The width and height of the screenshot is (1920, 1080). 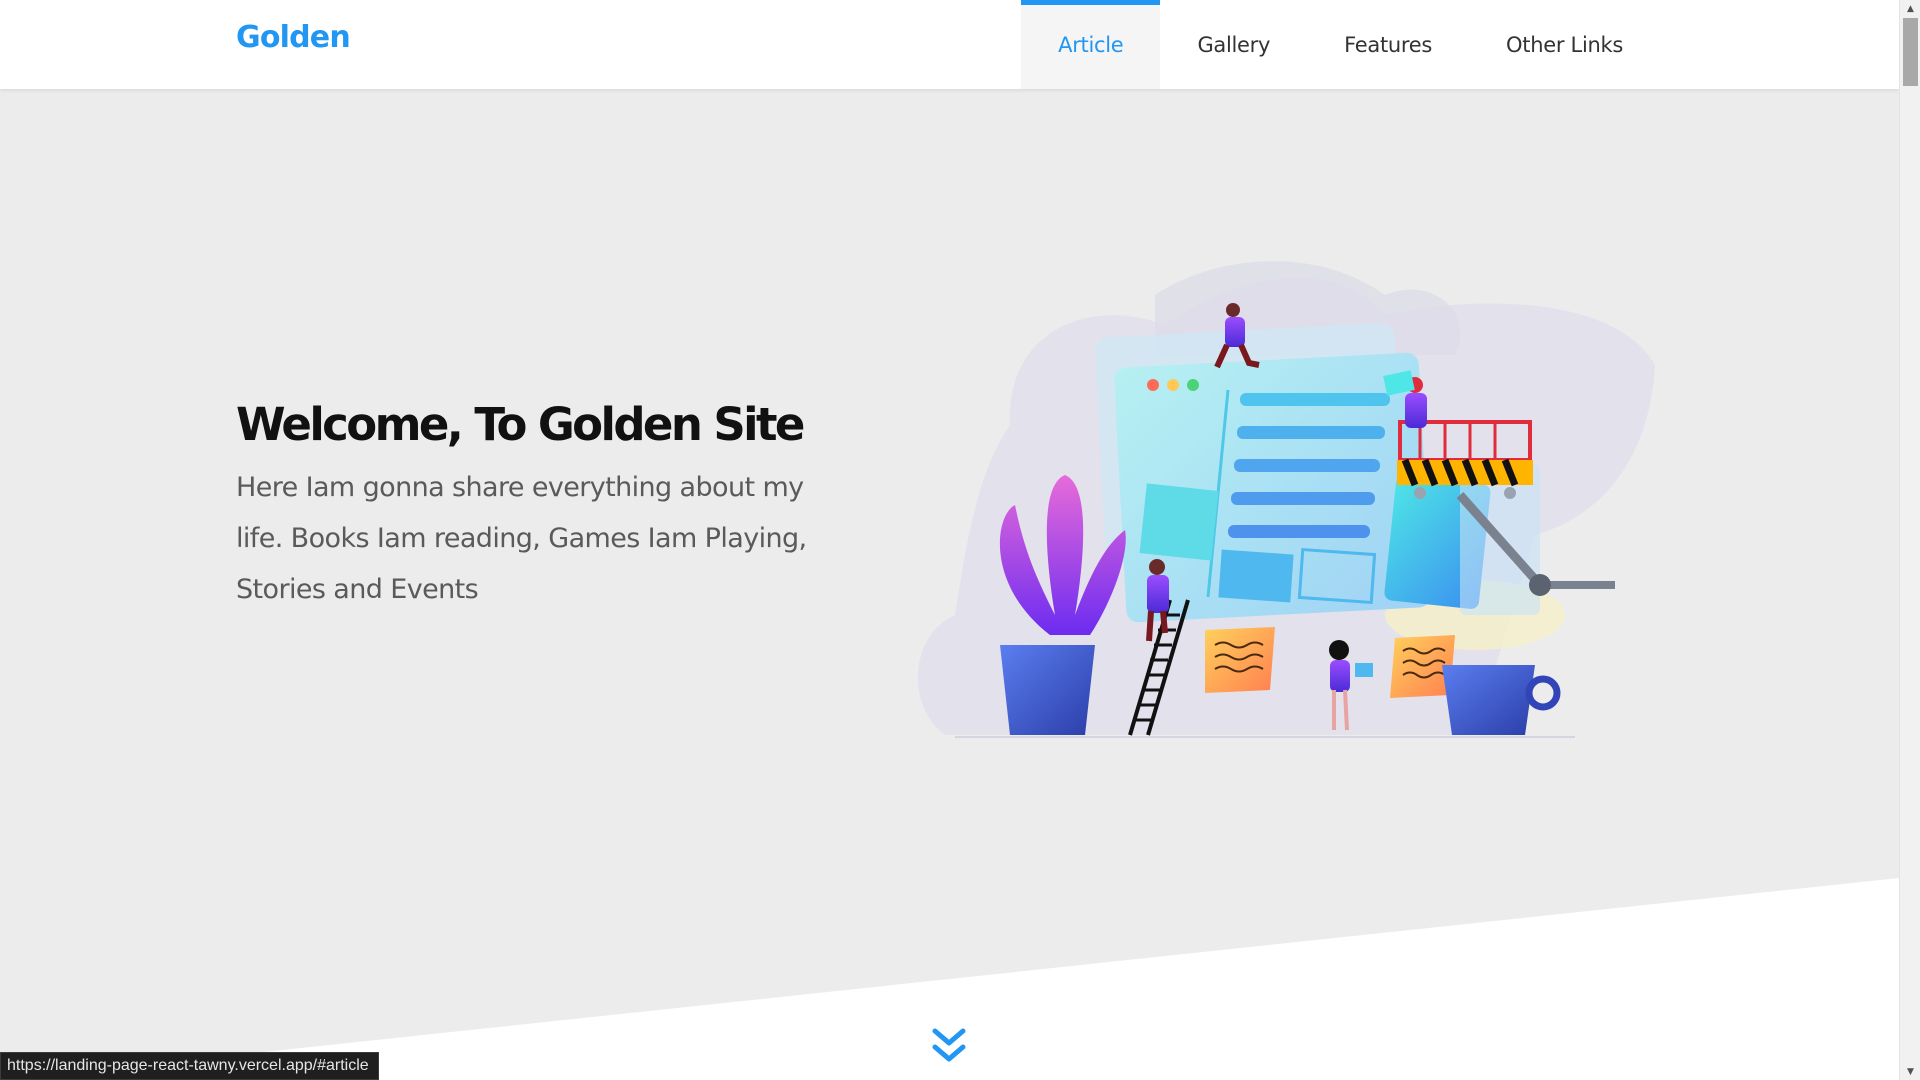 I want to click on nav-item-features: Features, so click(x=1388, y=44).